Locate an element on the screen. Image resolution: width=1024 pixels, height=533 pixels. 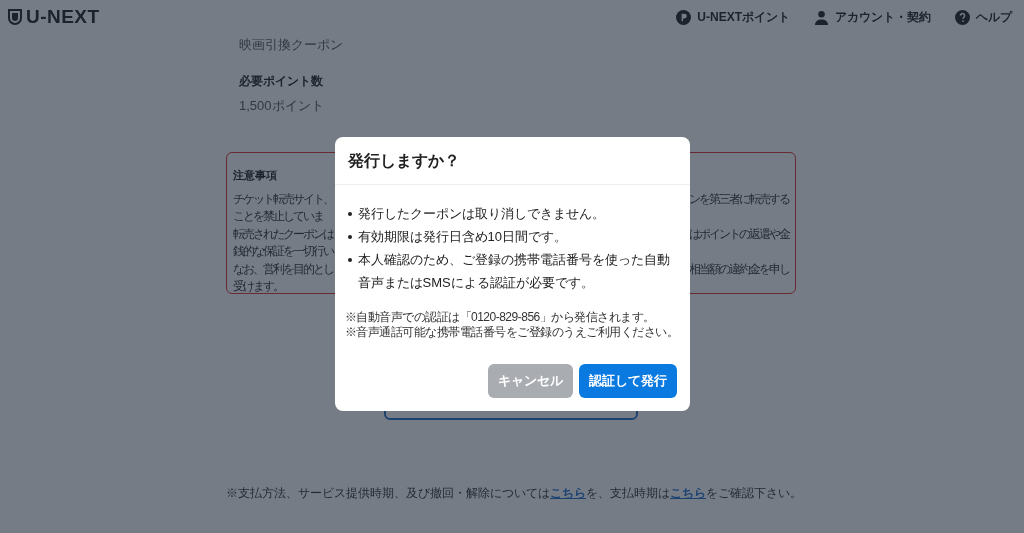
bullet-text: 発行したクーポンは取り消しできません。 is located at coordinates (481, 214).